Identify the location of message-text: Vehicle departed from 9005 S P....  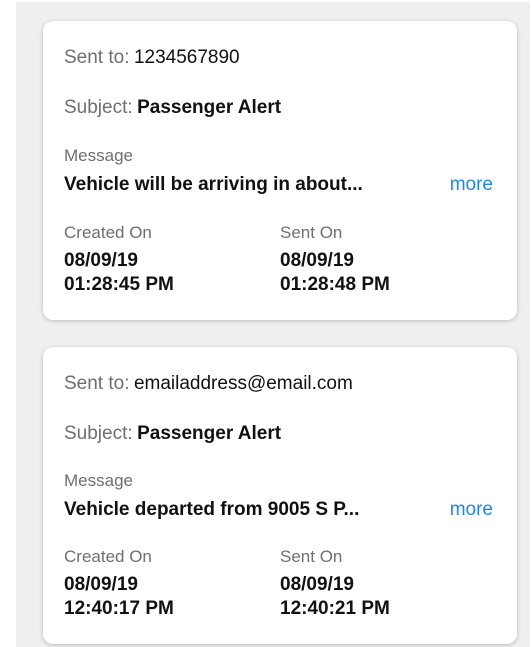
(212, 509).